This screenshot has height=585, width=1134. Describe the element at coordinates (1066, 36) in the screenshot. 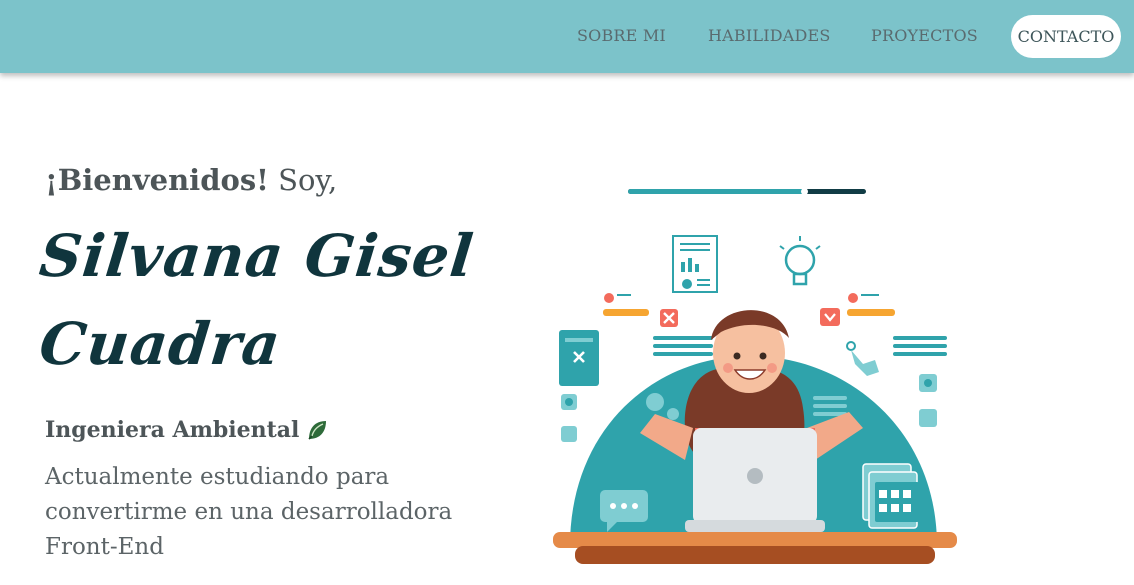

I see `nav-link-contacto: CONTACTO` at that location.